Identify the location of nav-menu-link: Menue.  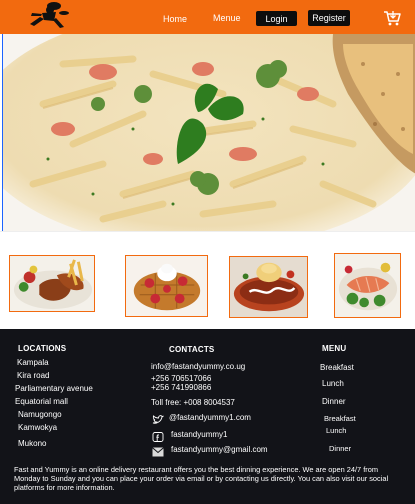
(227, 18).